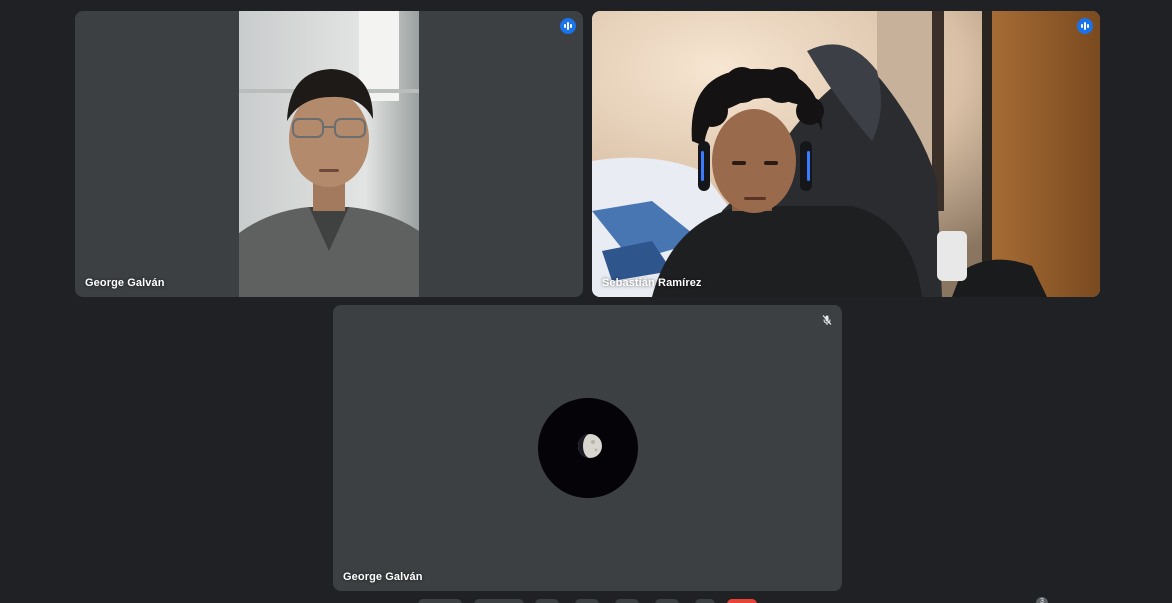 The height and width of the screenshot is (603, 1172). What do you see at coordinates (627, 601) in the screenshot?
I see `present-button` at bounding box center [627, 601].